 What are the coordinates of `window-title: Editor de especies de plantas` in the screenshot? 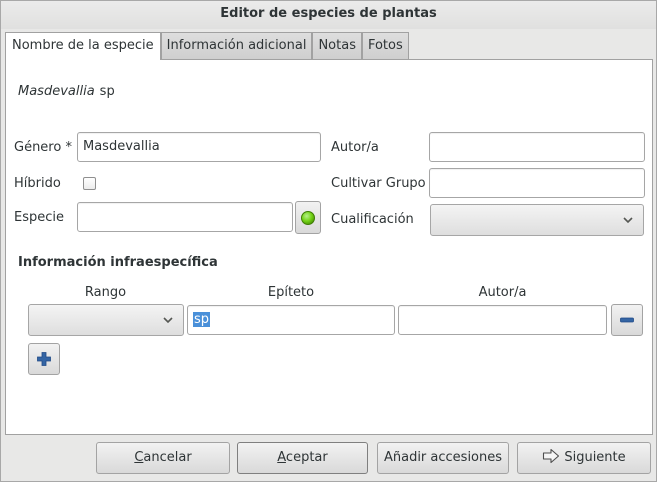 It's located at (328, 15).